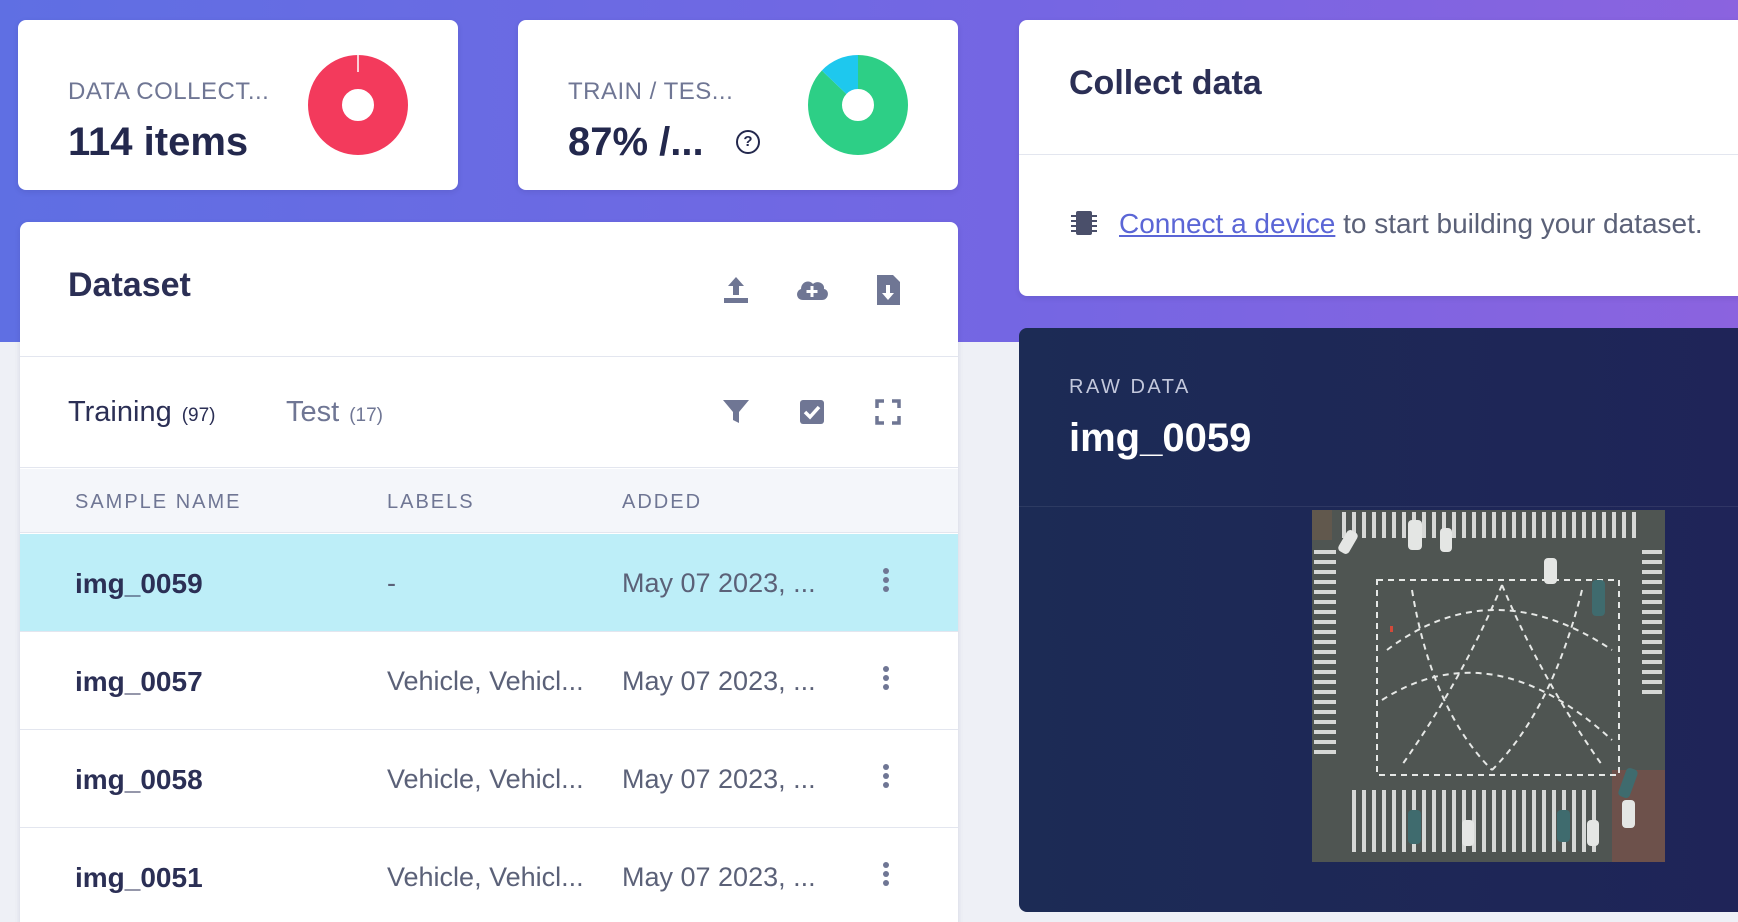 Image resolution: width=1738 pixels, height=922 pixels. I want to click on connect-device-link: Connect a device, so click(1227, 223).